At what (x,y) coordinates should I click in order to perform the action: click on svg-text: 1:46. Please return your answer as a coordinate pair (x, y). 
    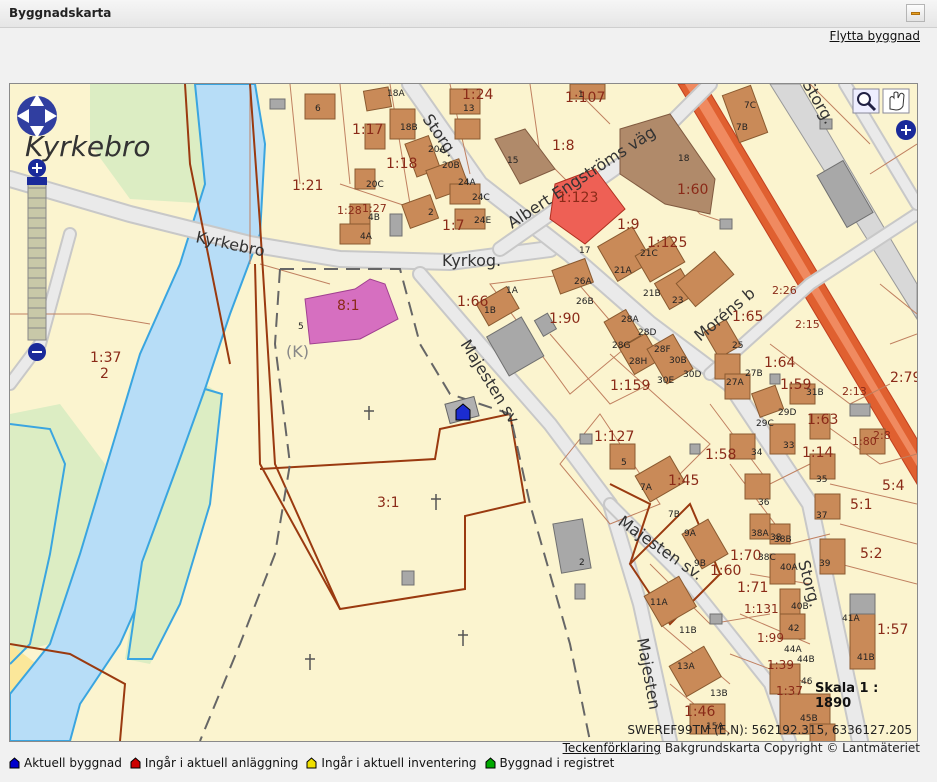
    Looking at the image, I should click on (700, 712).